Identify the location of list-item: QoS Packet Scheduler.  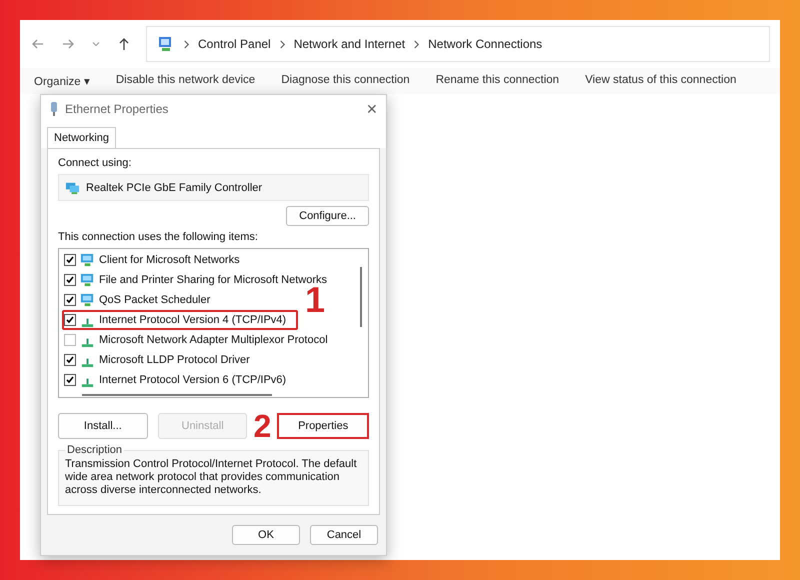
(142, 300).